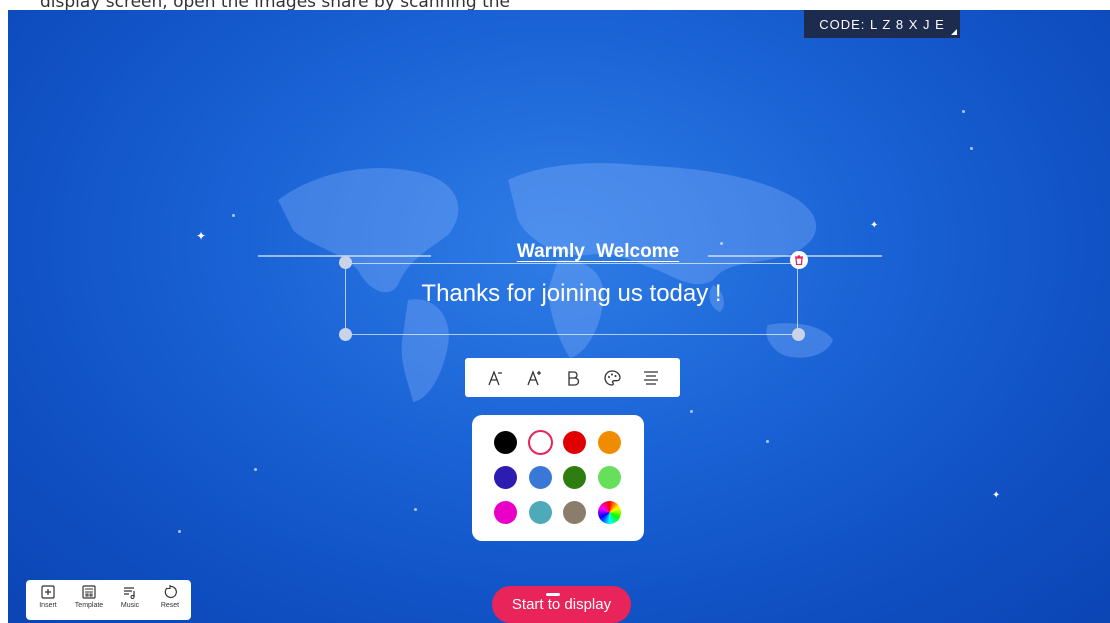  I want to click on template-icon, so click(89, 592).